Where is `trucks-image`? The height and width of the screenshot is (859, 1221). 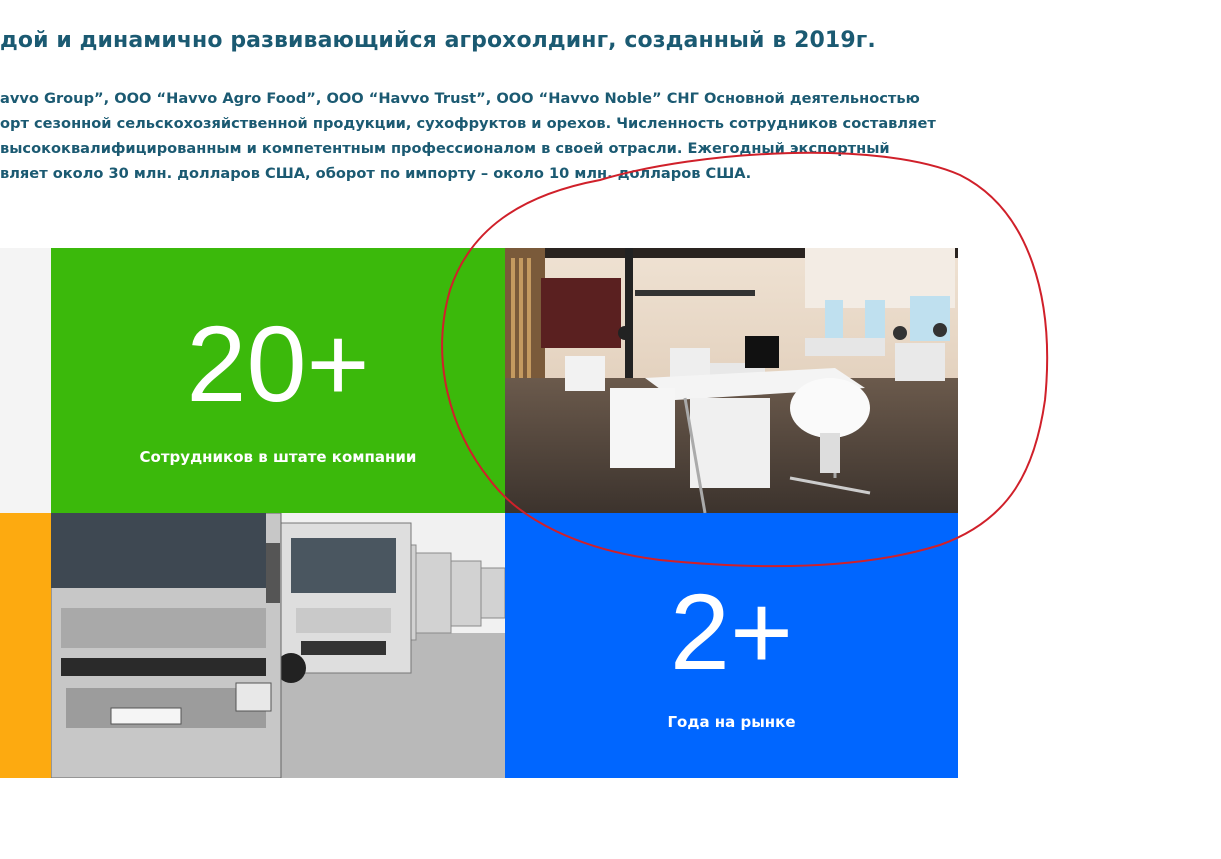
trucks-image is located at coordinates (278, 645).